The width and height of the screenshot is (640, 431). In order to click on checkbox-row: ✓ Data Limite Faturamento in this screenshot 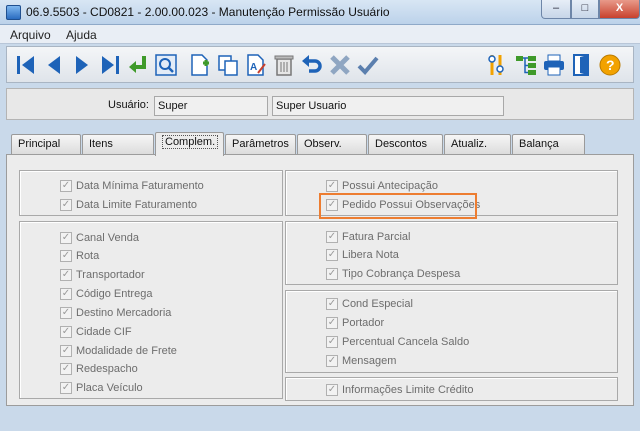, I will do `click(128, 205)`.